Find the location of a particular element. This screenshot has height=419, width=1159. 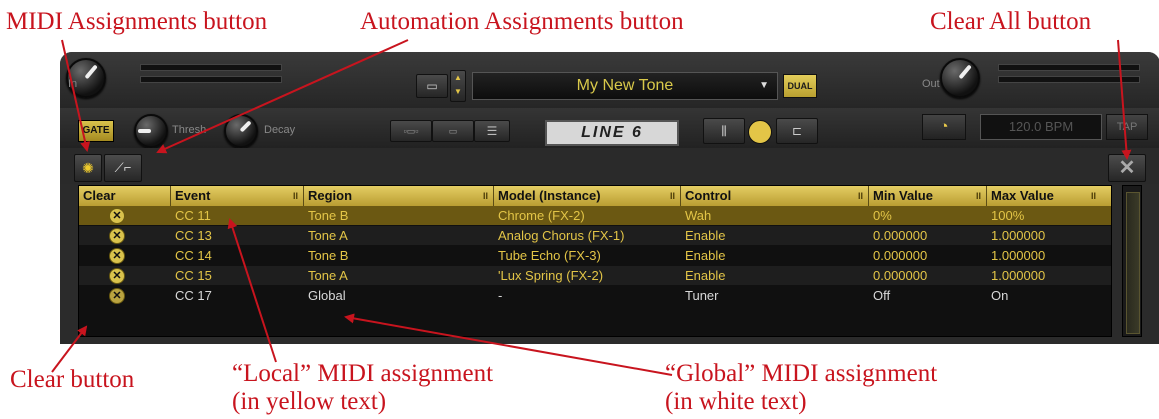

column-header-min-value: Min Value II is located at coordinates (928, 196).